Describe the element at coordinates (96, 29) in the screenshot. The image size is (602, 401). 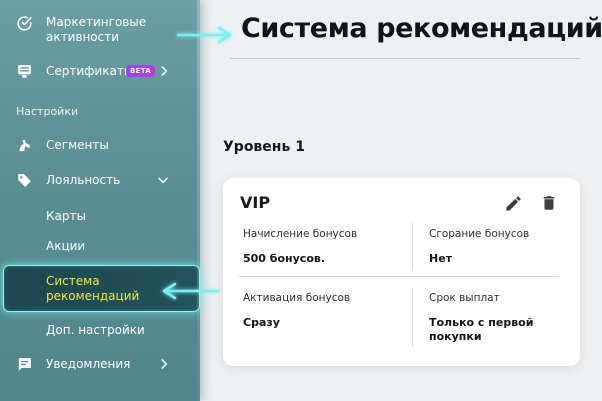
I see `sidebar-item-label: Маркетинговые активности` at that location.